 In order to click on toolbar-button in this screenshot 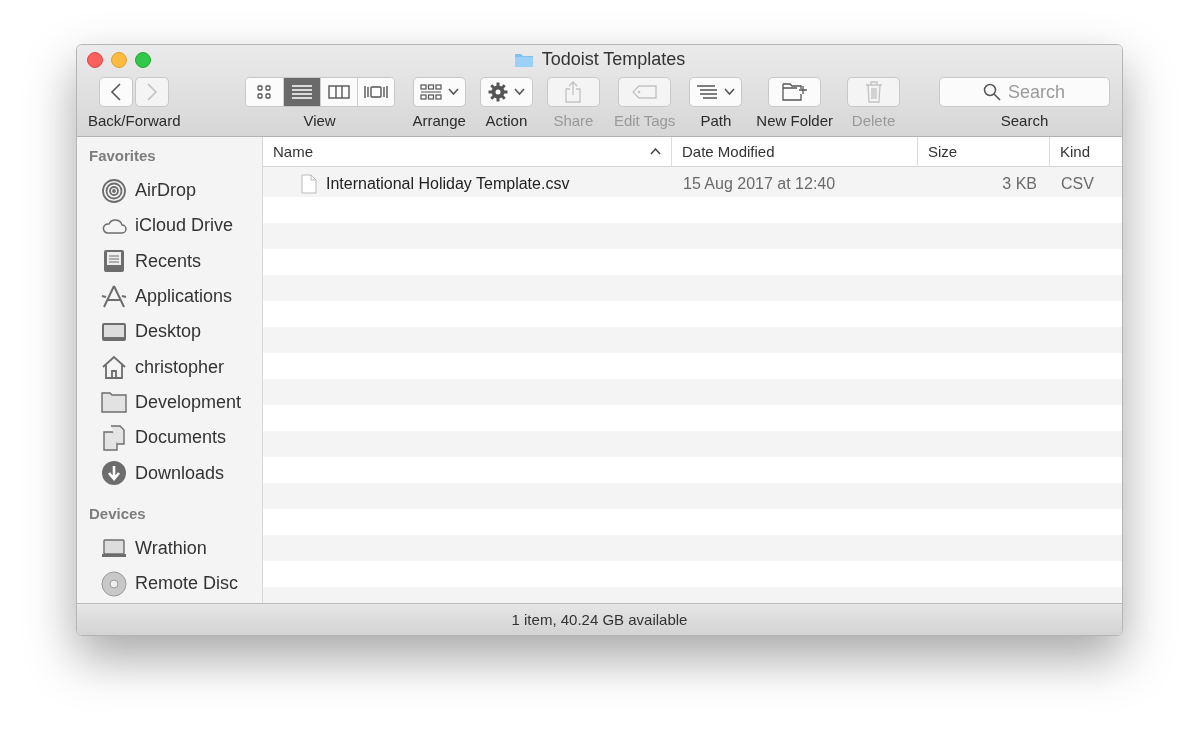, I will do `click(795, 92)`.